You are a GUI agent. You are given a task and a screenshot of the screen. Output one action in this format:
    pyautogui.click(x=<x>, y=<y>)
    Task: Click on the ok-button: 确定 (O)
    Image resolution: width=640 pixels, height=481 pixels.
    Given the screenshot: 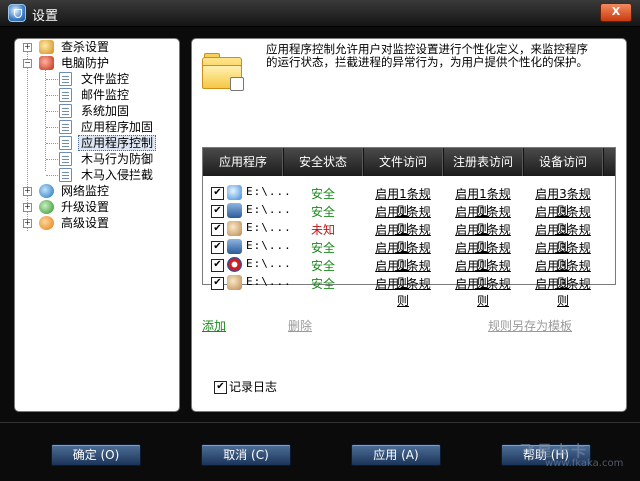 What is the action you would take?
    pyautogui.click(x=96, y=455)
    